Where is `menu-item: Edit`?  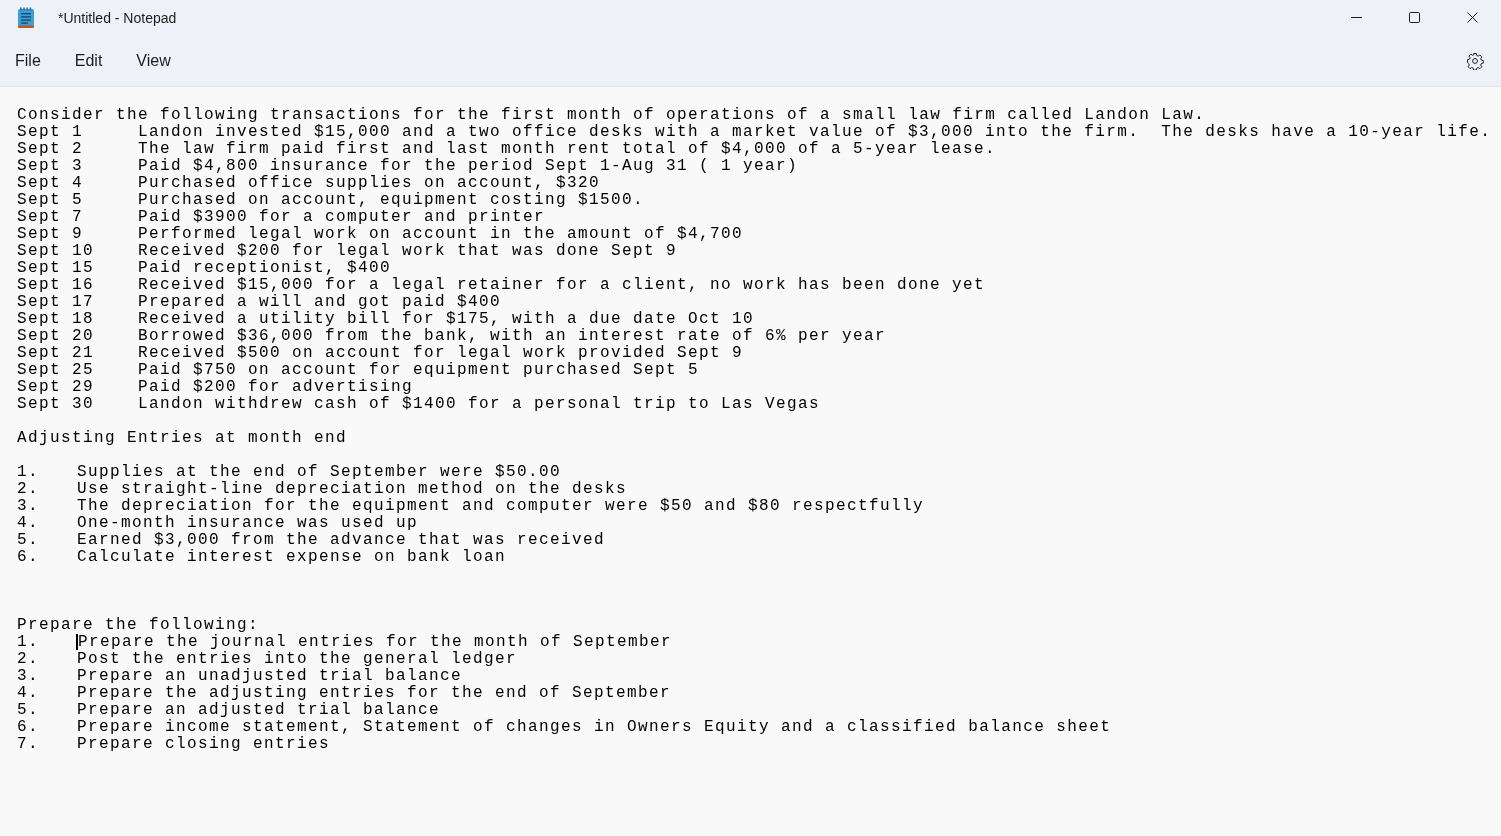
menu-item: Edit is located at coordinates (88, 60).